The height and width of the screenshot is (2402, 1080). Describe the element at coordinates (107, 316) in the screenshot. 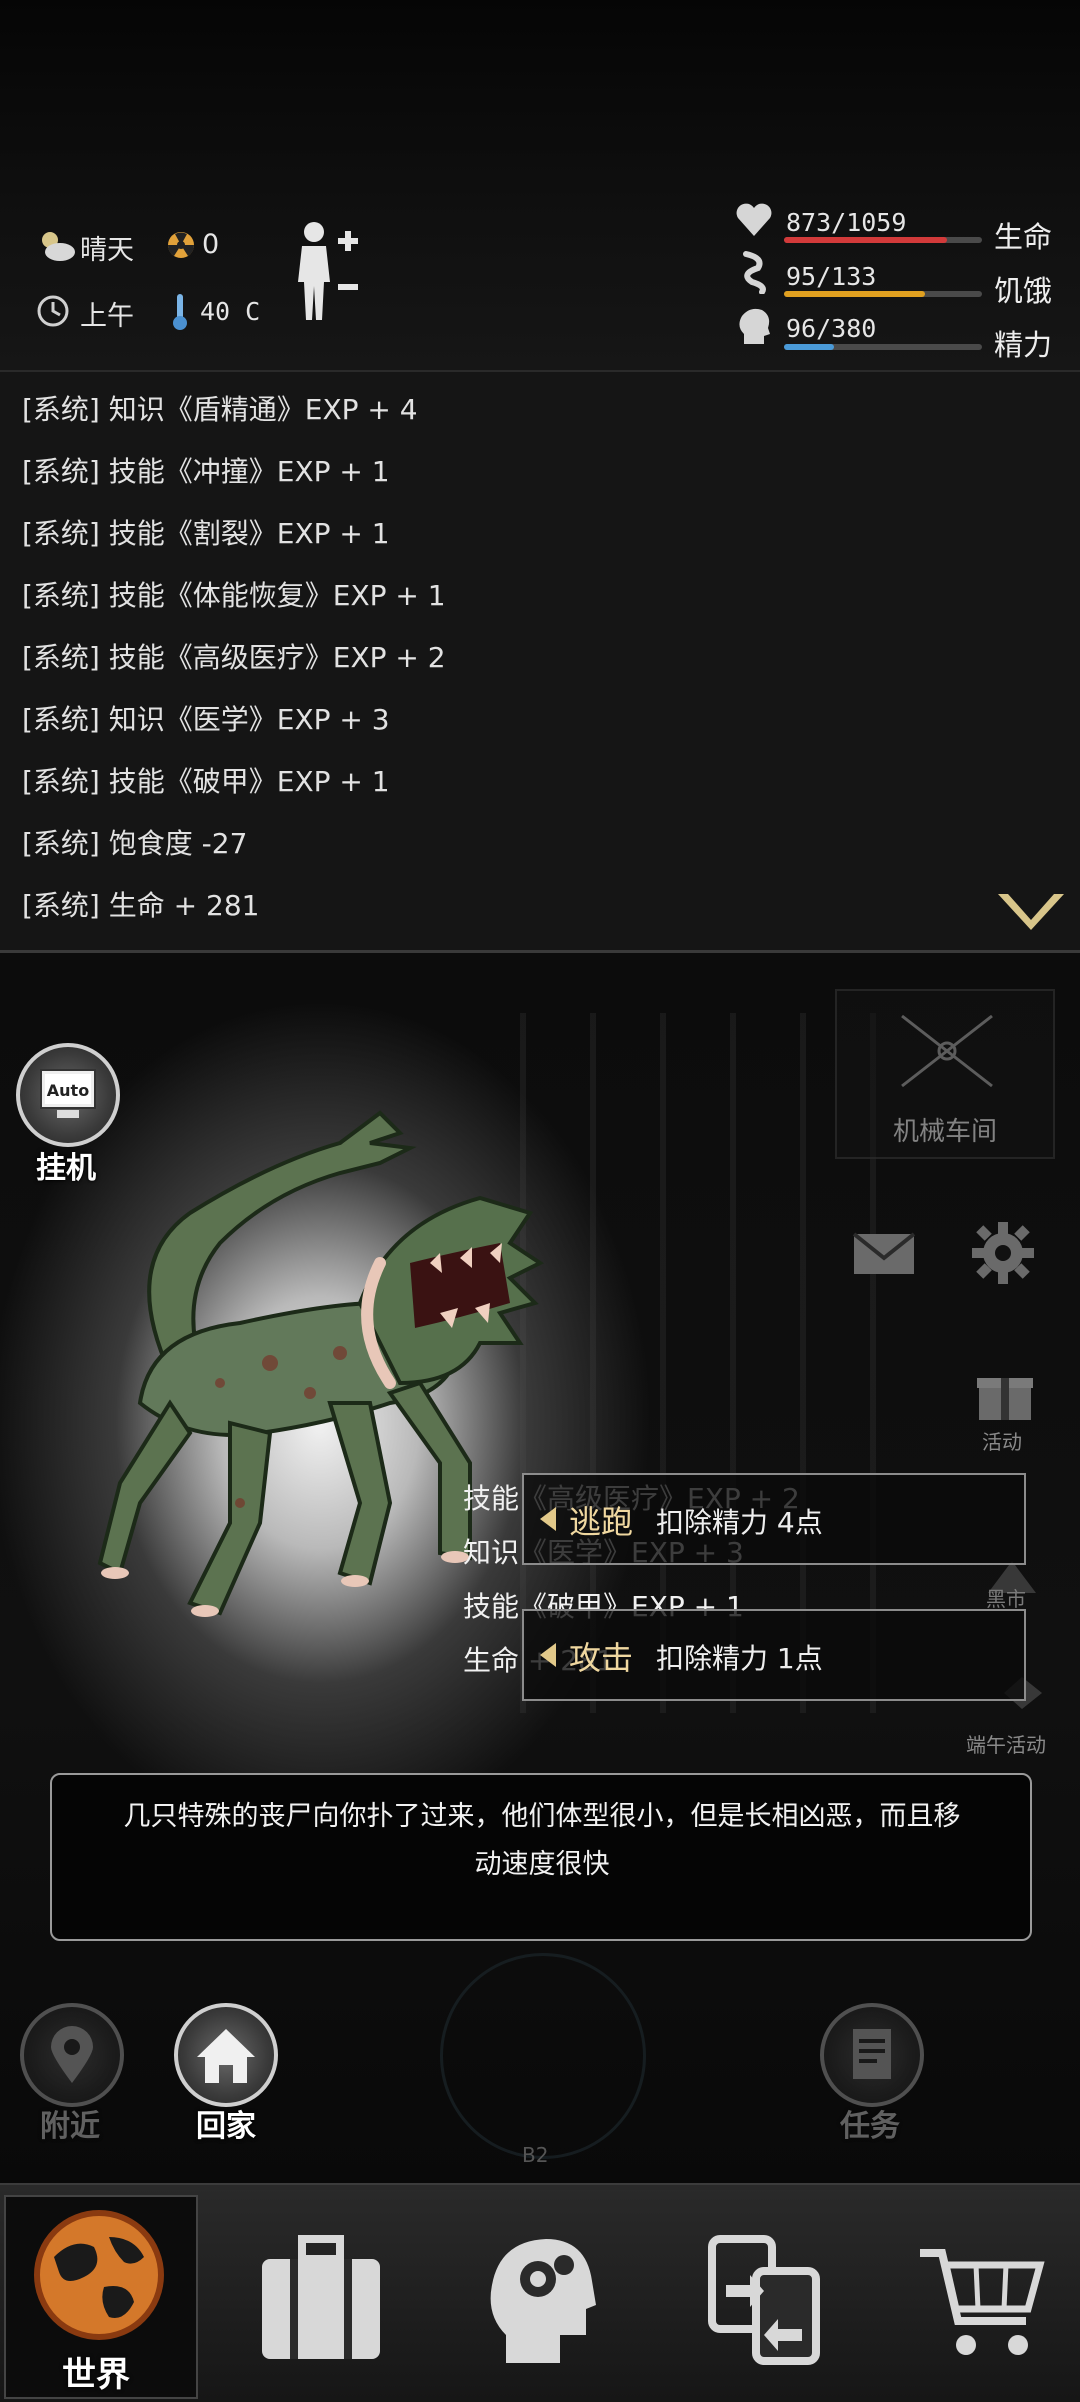

I see `time-of-day: 上午` at that location.